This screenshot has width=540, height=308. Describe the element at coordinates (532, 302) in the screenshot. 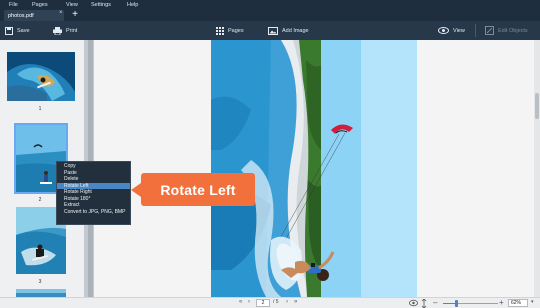

I see `chevron-down-icon: ▾` at that location.